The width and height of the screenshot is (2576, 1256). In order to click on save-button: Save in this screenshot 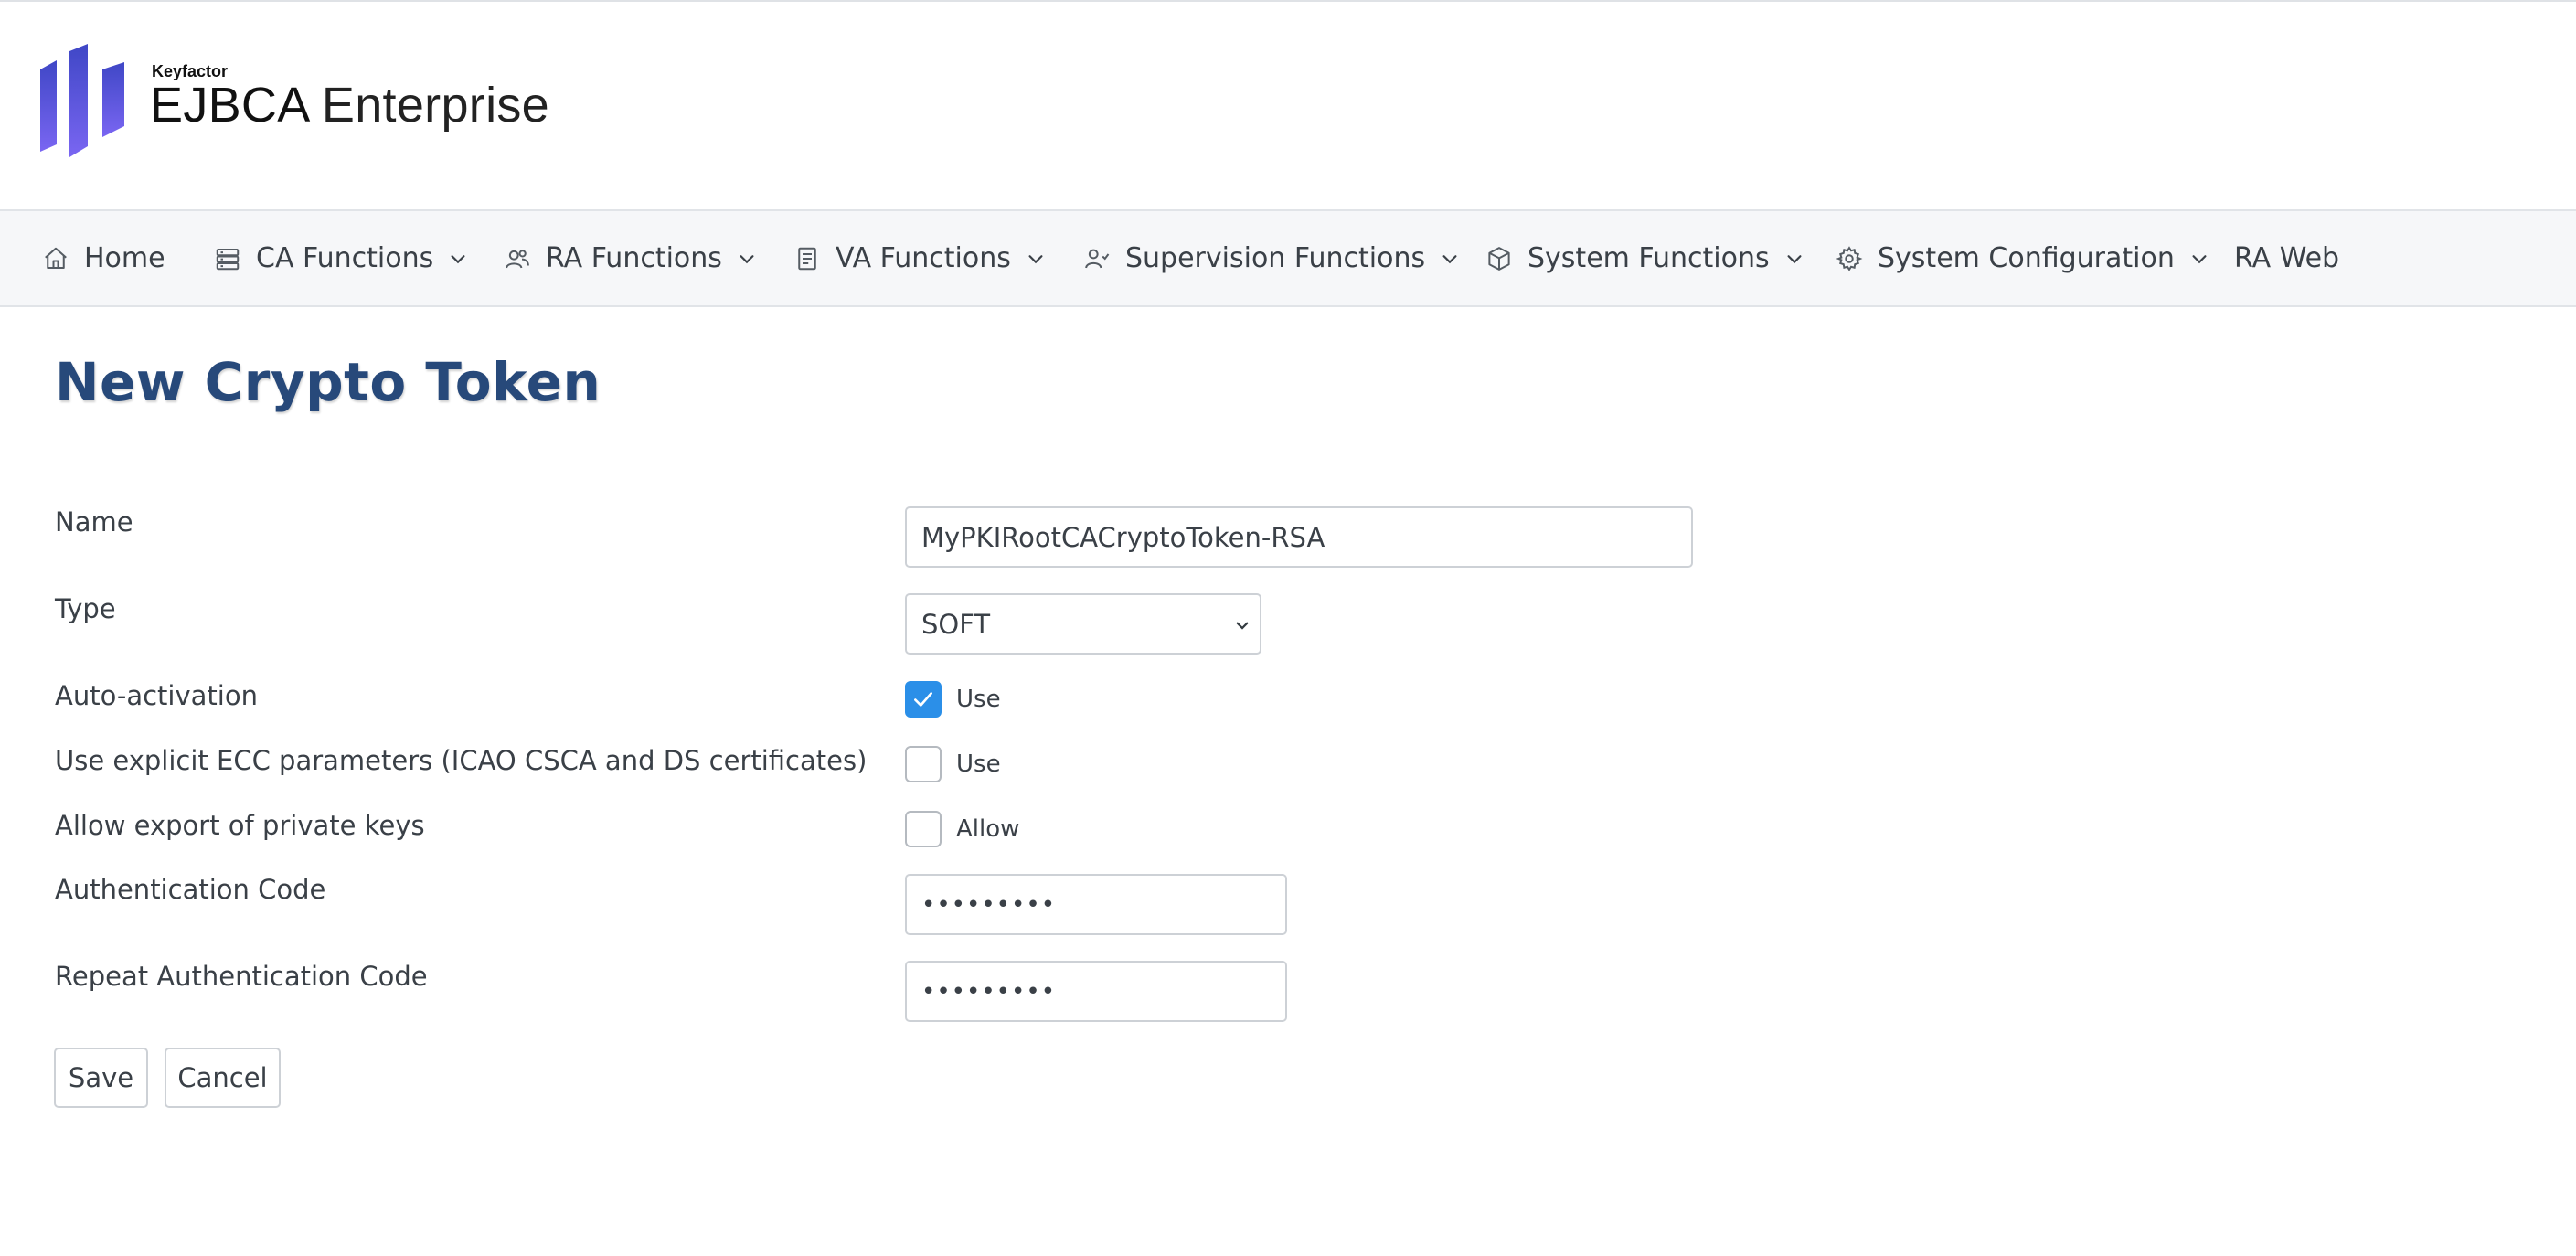, I will do `click(101, 1078)`.